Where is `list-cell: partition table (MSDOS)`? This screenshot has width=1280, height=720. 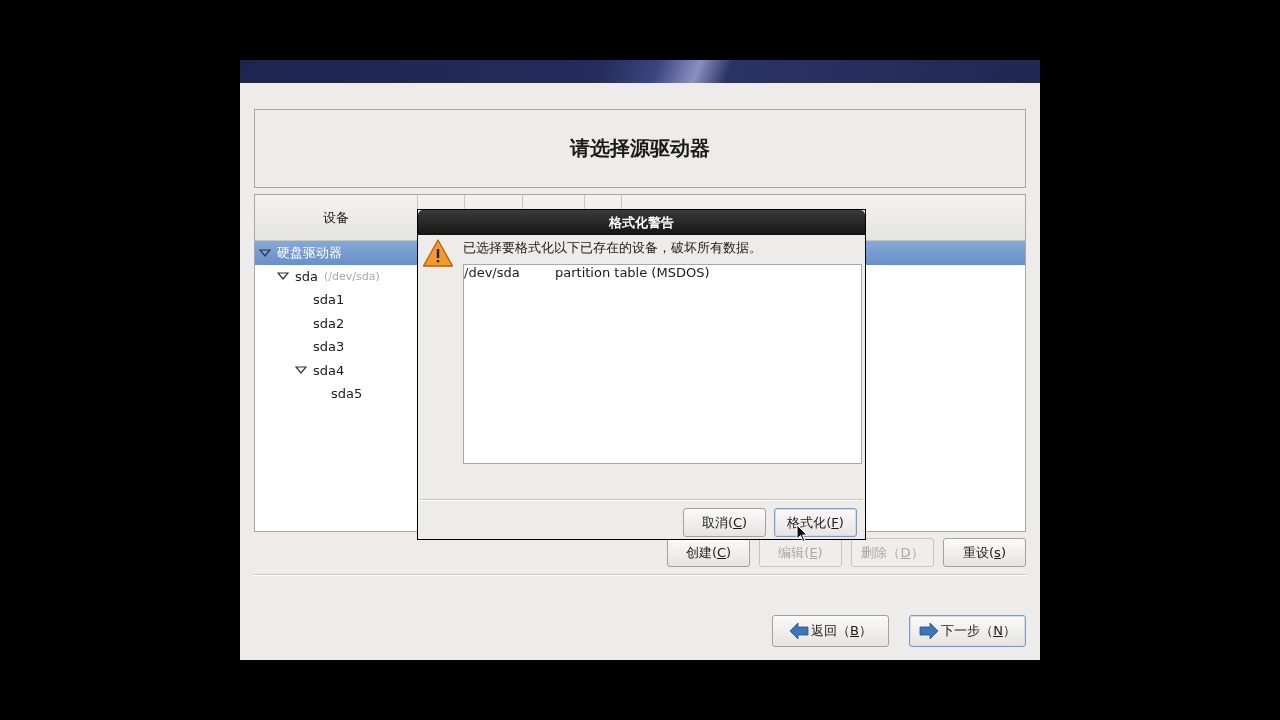 list-cell: partition table (MSDOS) is located at coordinates (632, 273).